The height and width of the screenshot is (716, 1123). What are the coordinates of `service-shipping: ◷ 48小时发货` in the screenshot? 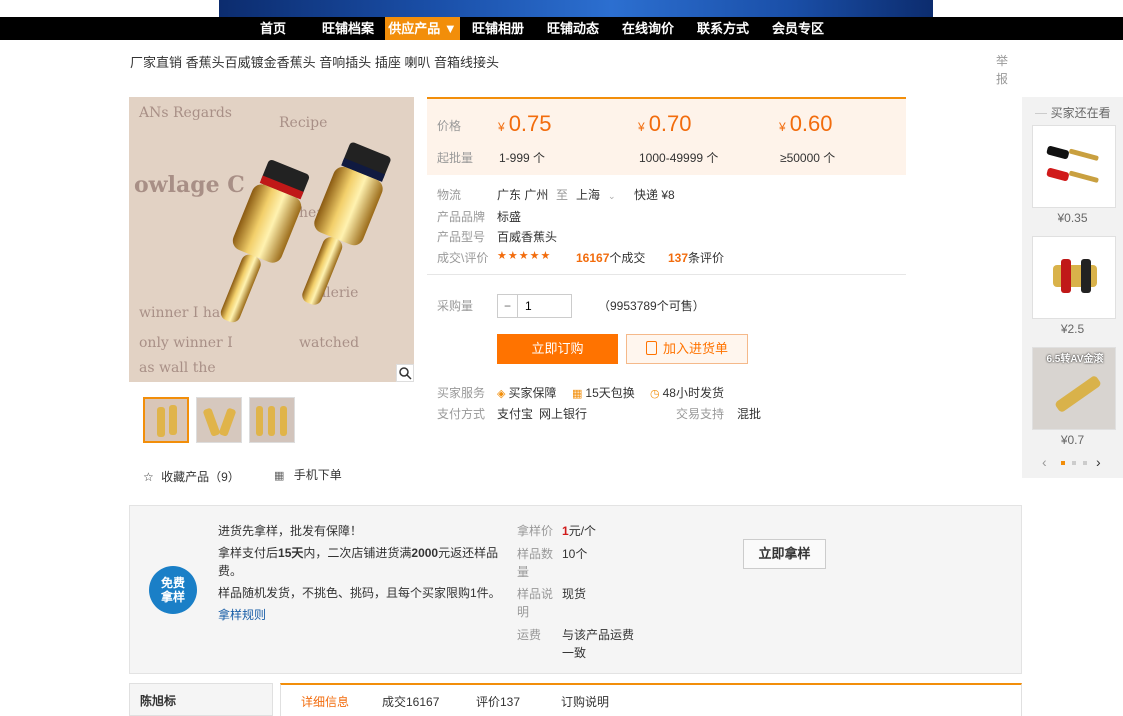 It's located at (687, 392).